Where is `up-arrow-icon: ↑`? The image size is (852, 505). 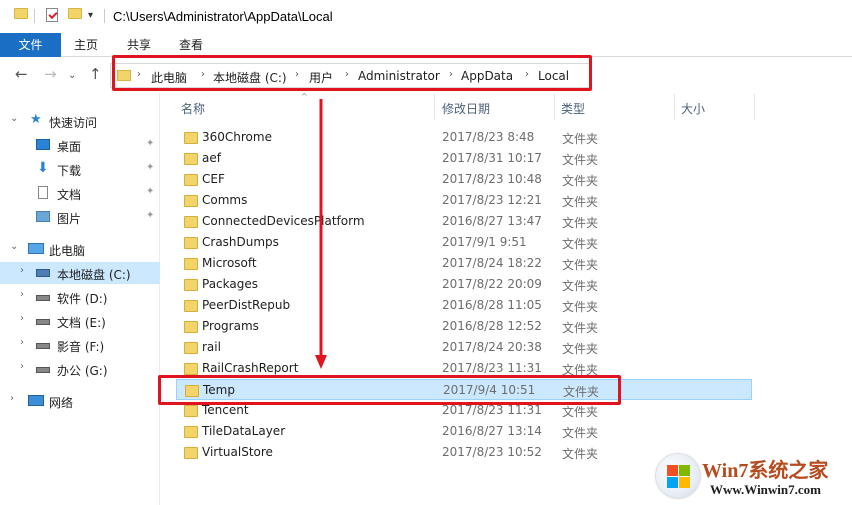
up-arrow-icon: ↑ is located at coordinates (95, 74).